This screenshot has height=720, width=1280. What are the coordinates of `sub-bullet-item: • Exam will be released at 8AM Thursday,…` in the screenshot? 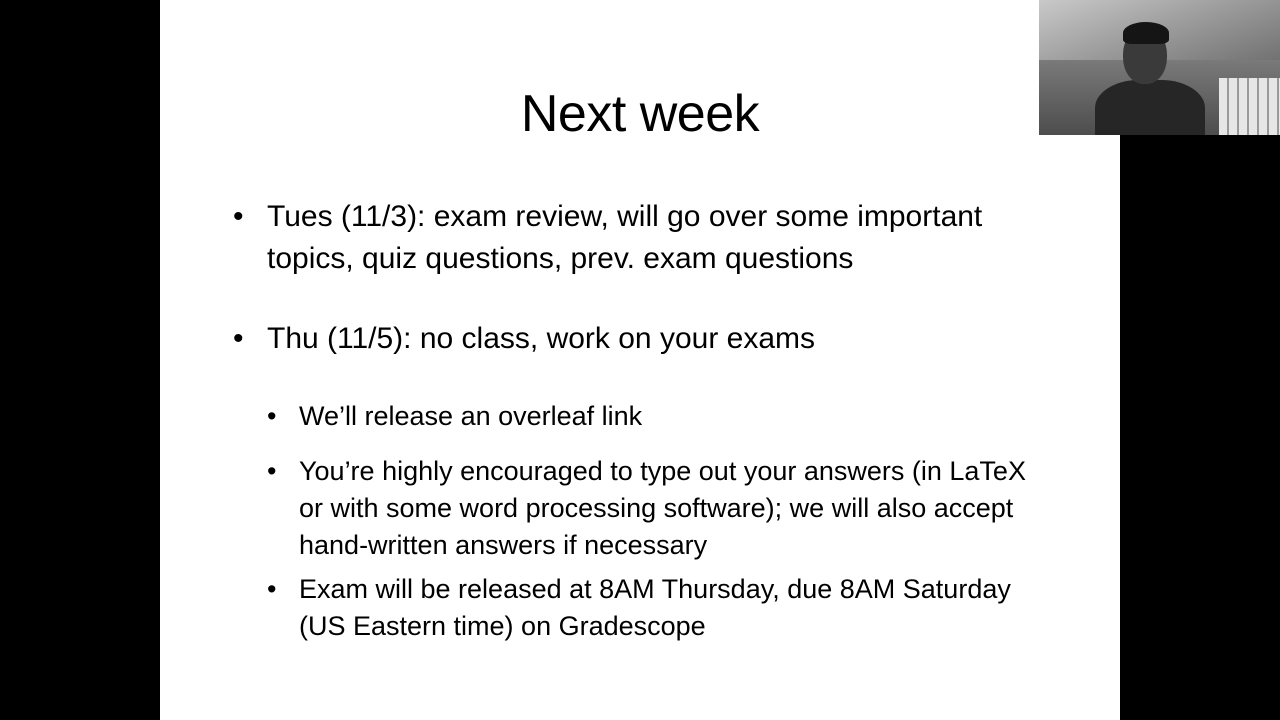 It's located at (653, 608).